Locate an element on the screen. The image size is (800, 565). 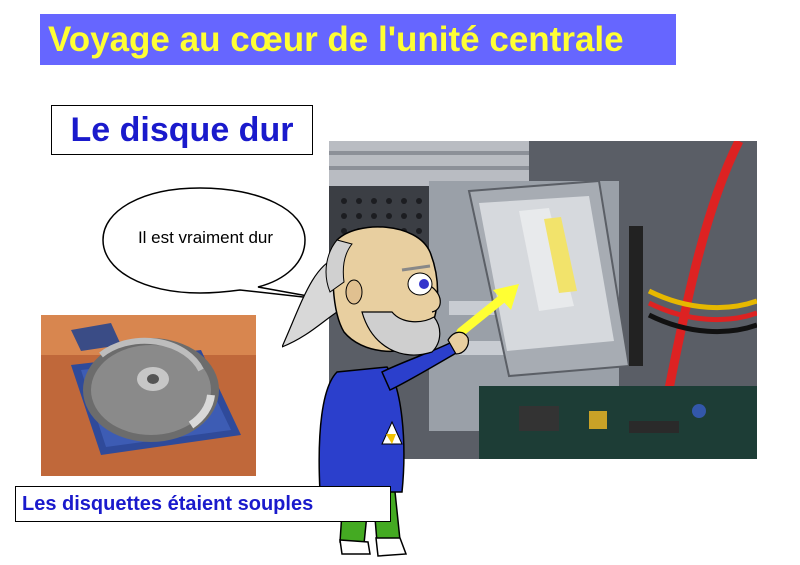
floppy-disk-photo is located at coordinates (148, 395).